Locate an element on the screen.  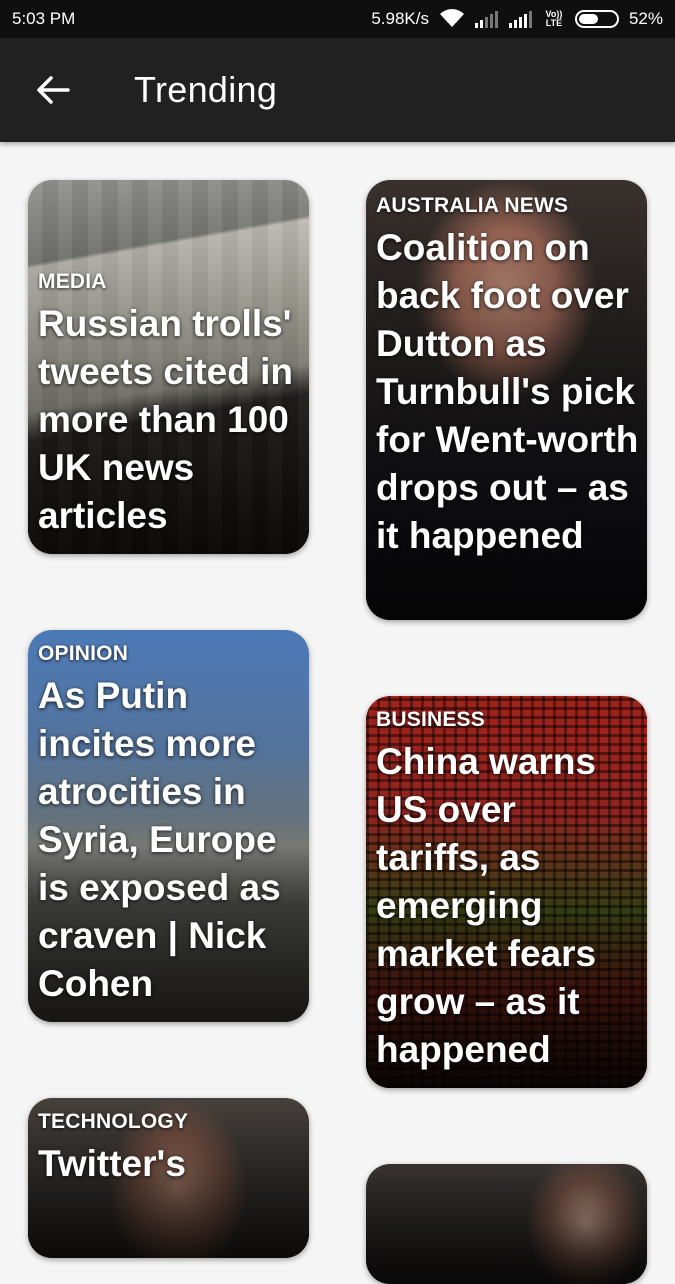
battery-percent: 52% is located at coordinates (645, 18).